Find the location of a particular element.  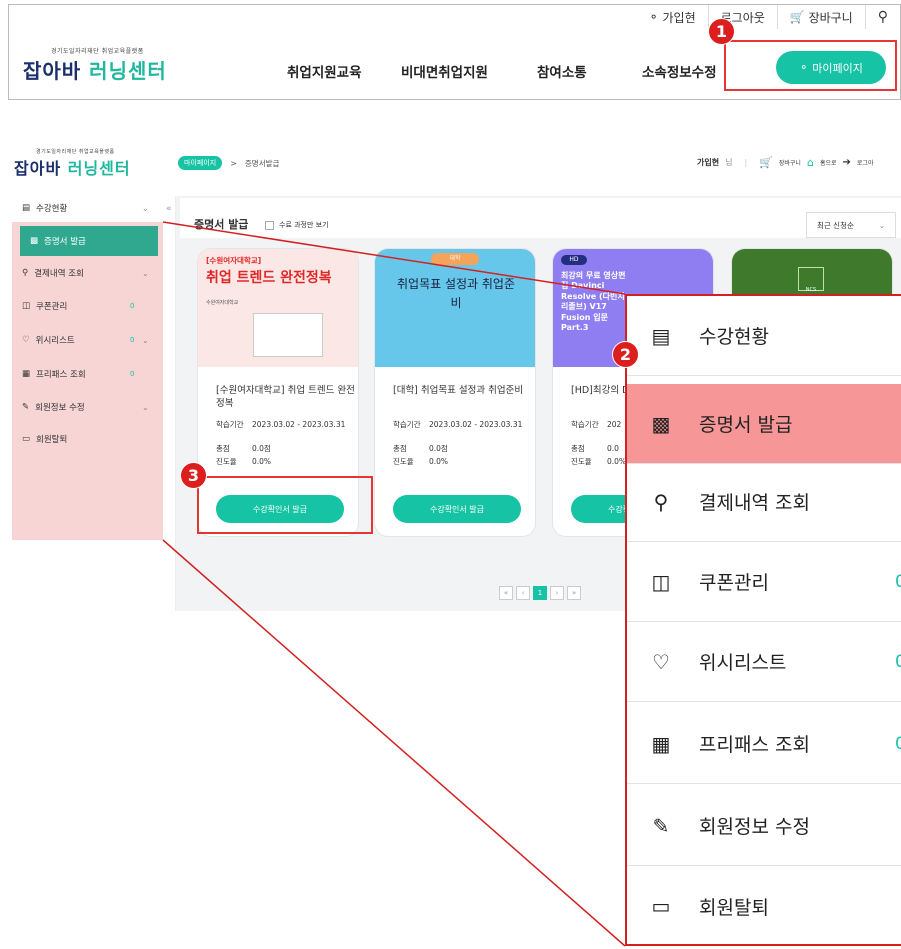

issue-certificate-button: 수강확인서 발급 is located at coordinates (457, 509).